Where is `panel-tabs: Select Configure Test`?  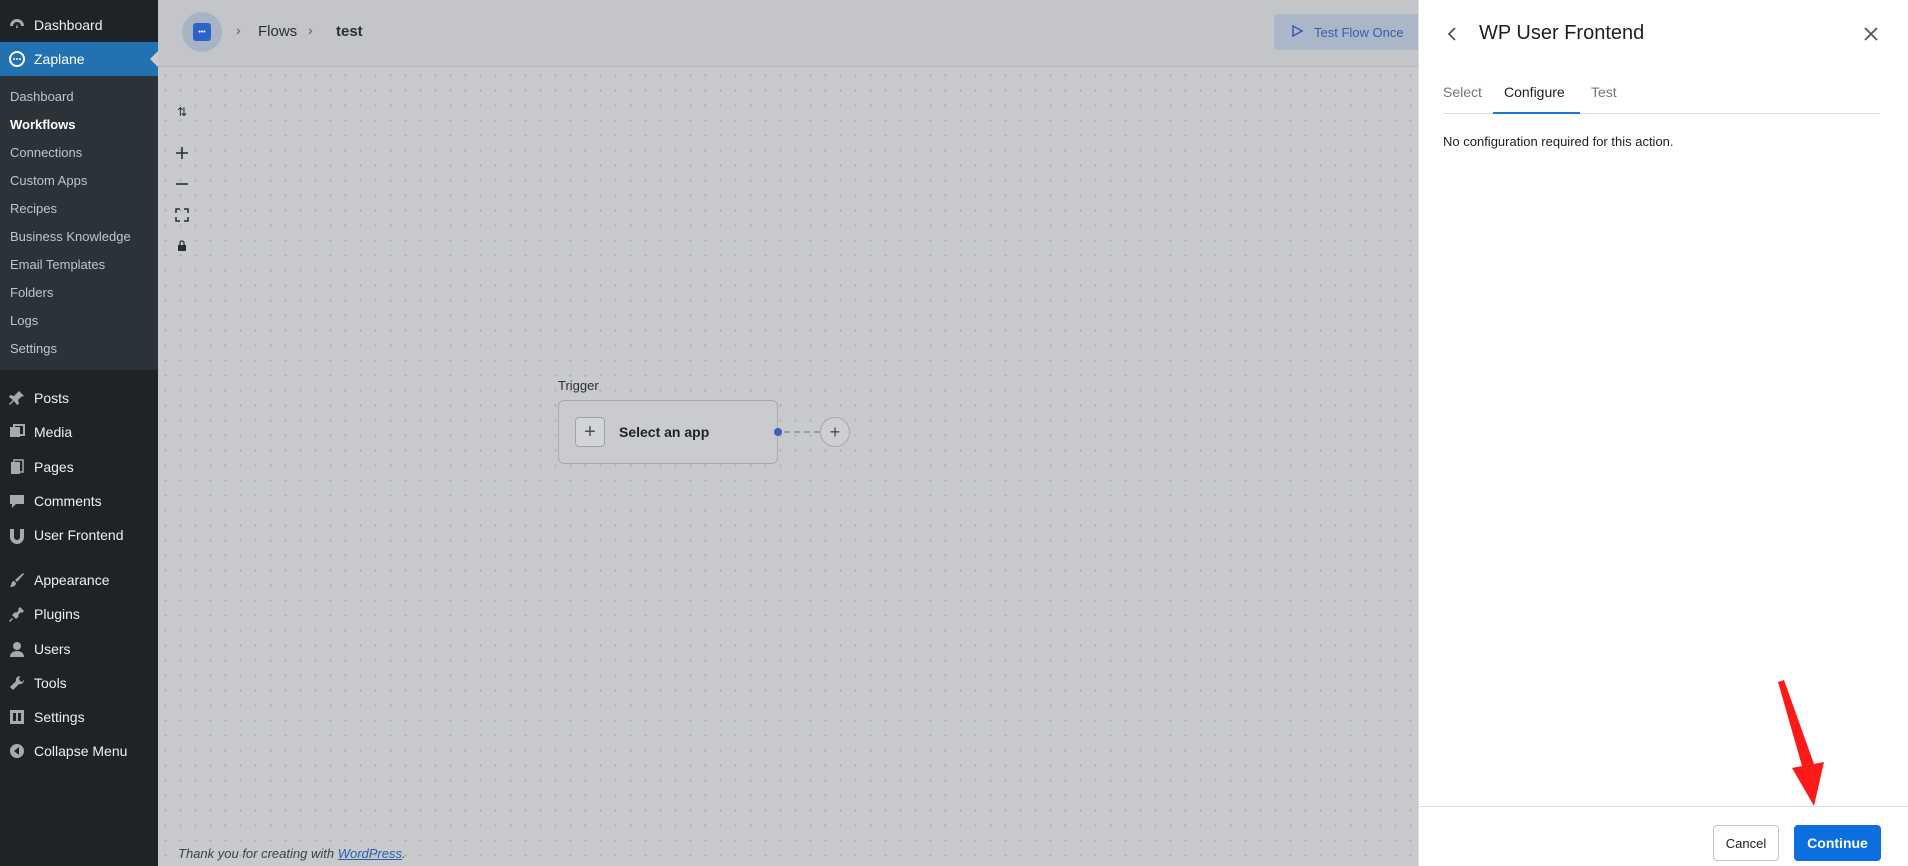 panel-tabs: Select Configure Test is located at coordinates (1661, 93).